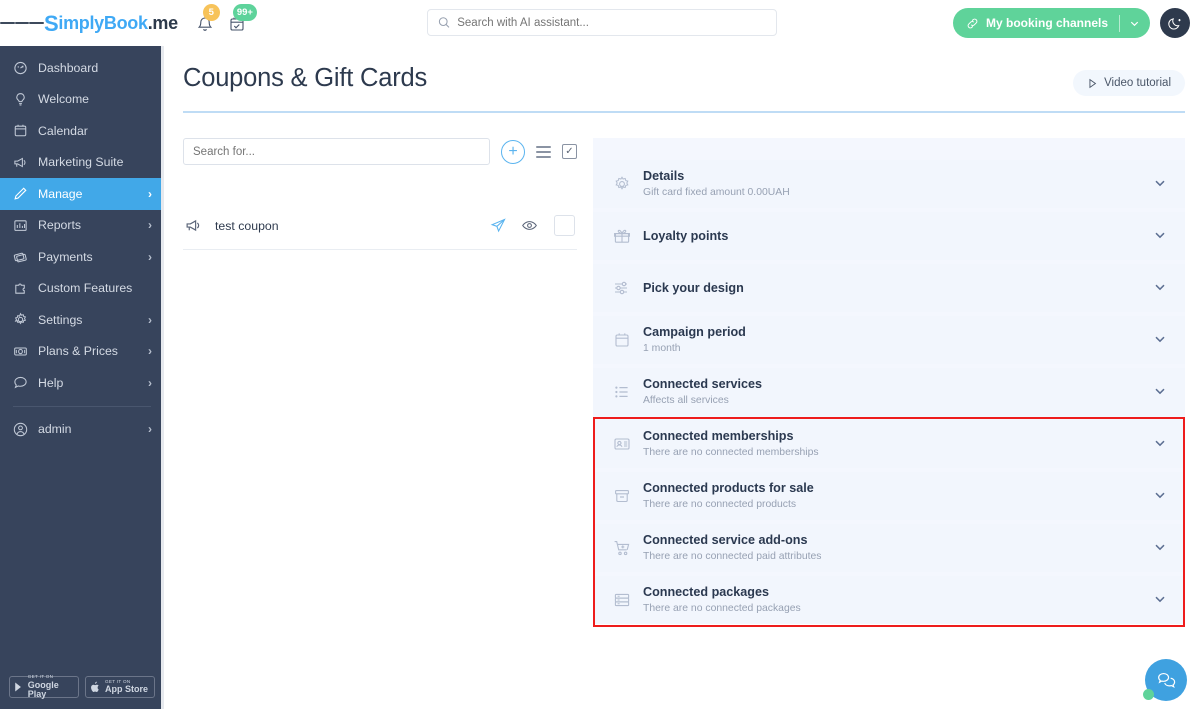 This screenshot has width=1200, height=709. I want to click on top-bar-right-group: My booking channels, so click(1076, 23).